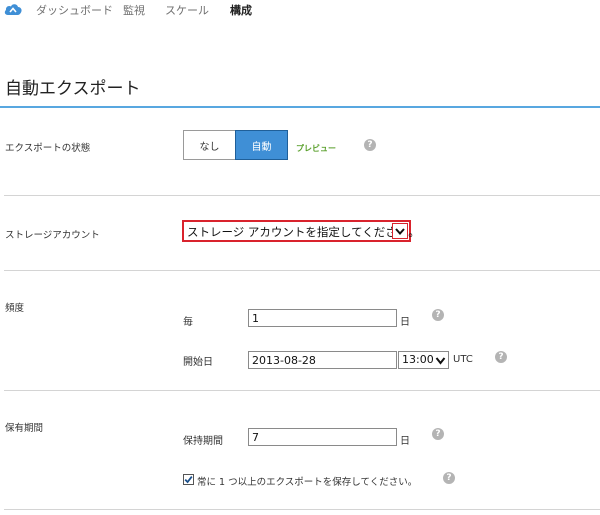 The height and width of the screenshot is (515, 600). I want to click on checkmark-icon, so click(188, 480).